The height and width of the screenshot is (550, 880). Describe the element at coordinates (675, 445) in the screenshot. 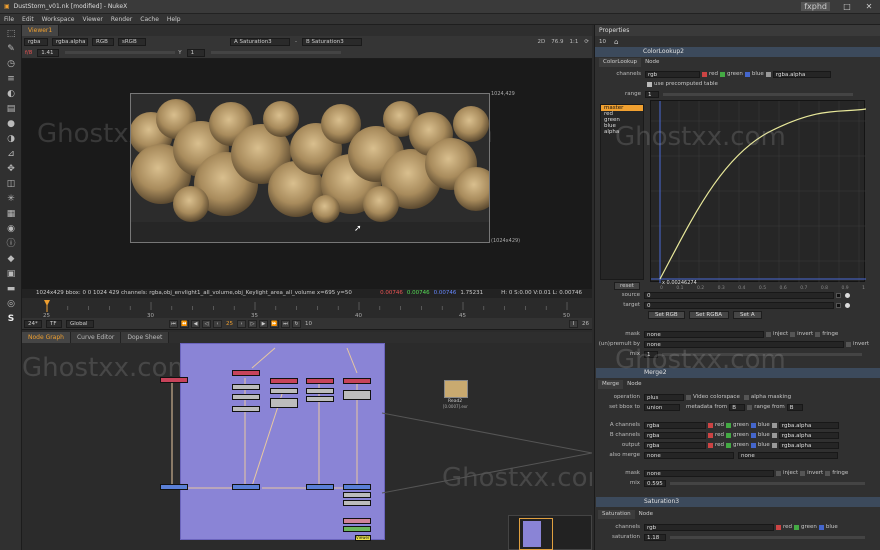

I see `output-select: rgba` at that location.